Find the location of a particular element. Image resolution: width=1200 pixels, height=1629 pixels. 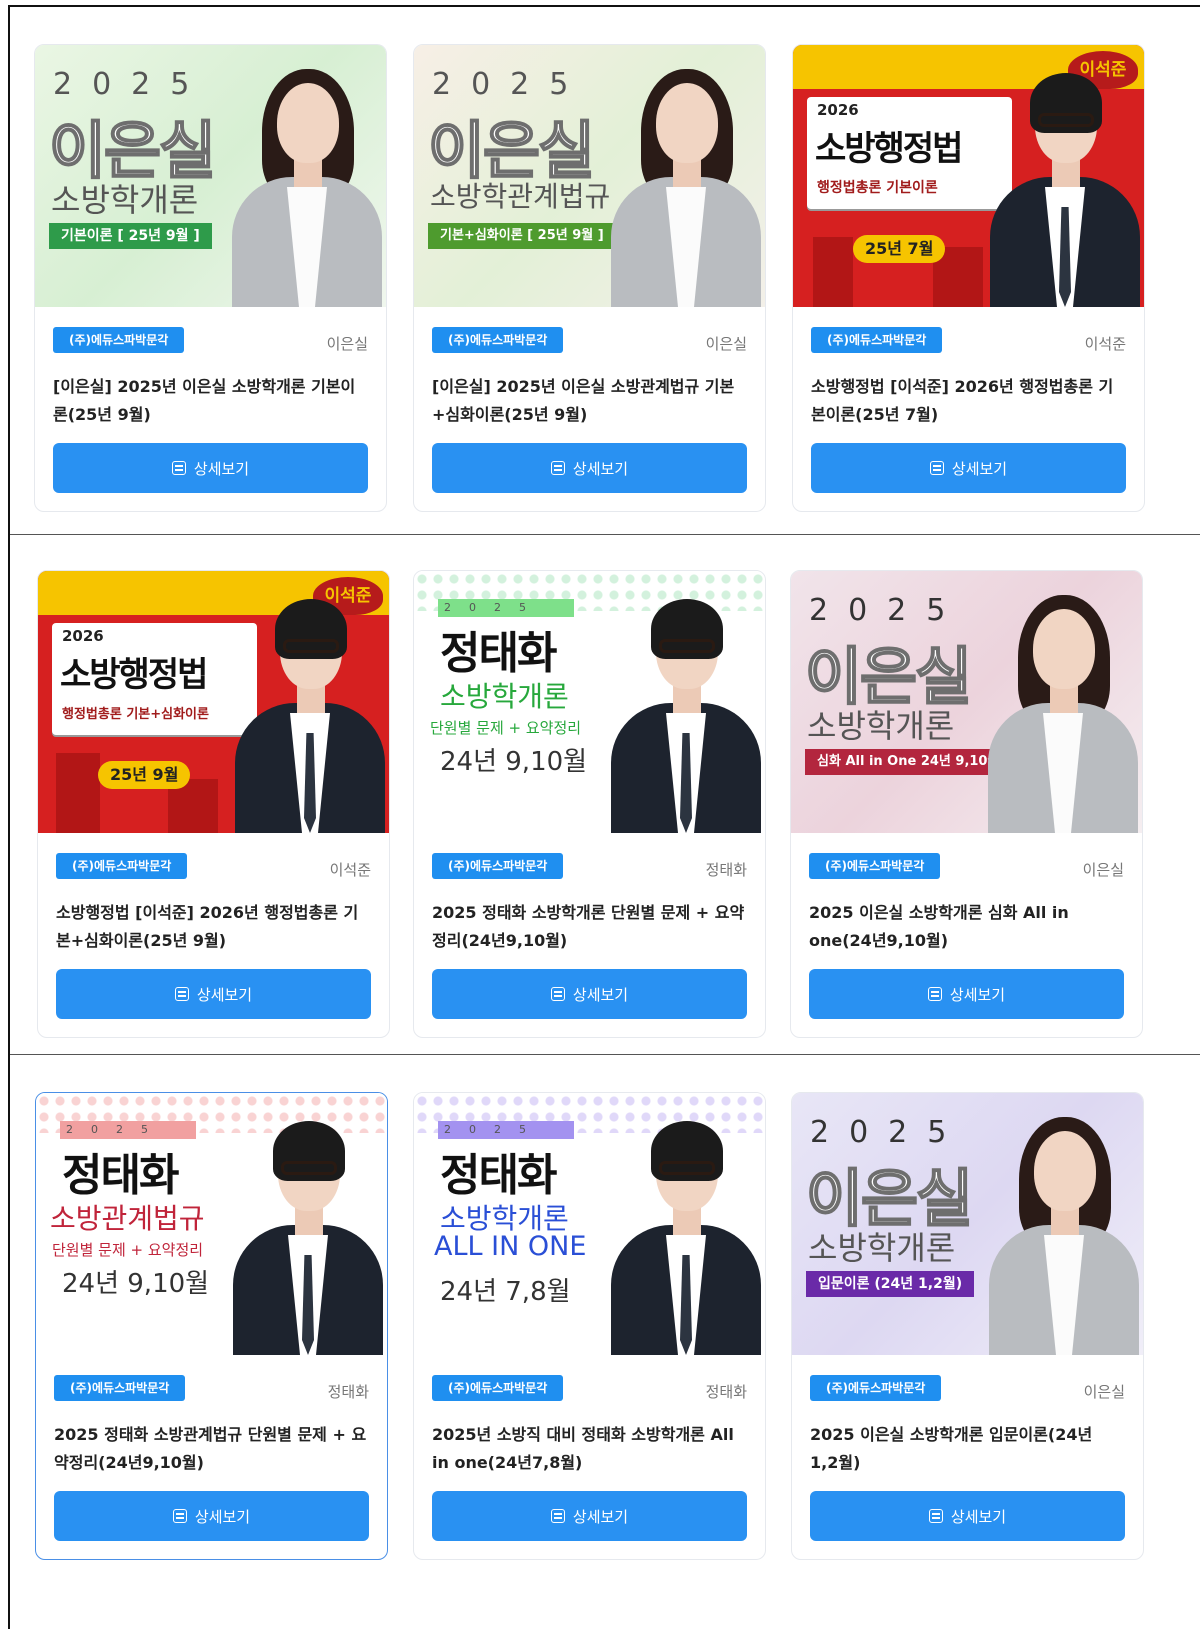

thumb-date: 25년 9월 is located at coordinates (144, 775).